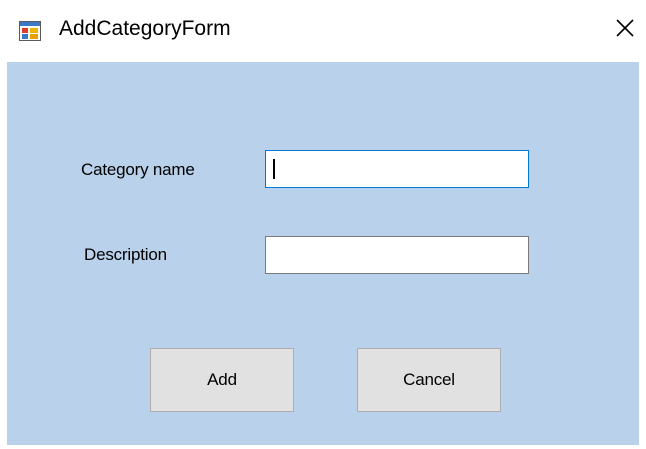 This screenshot has height=449, width=646. Describe the element at coordinates (274, 169) in the screenshot. I see `text-caret` at that location.